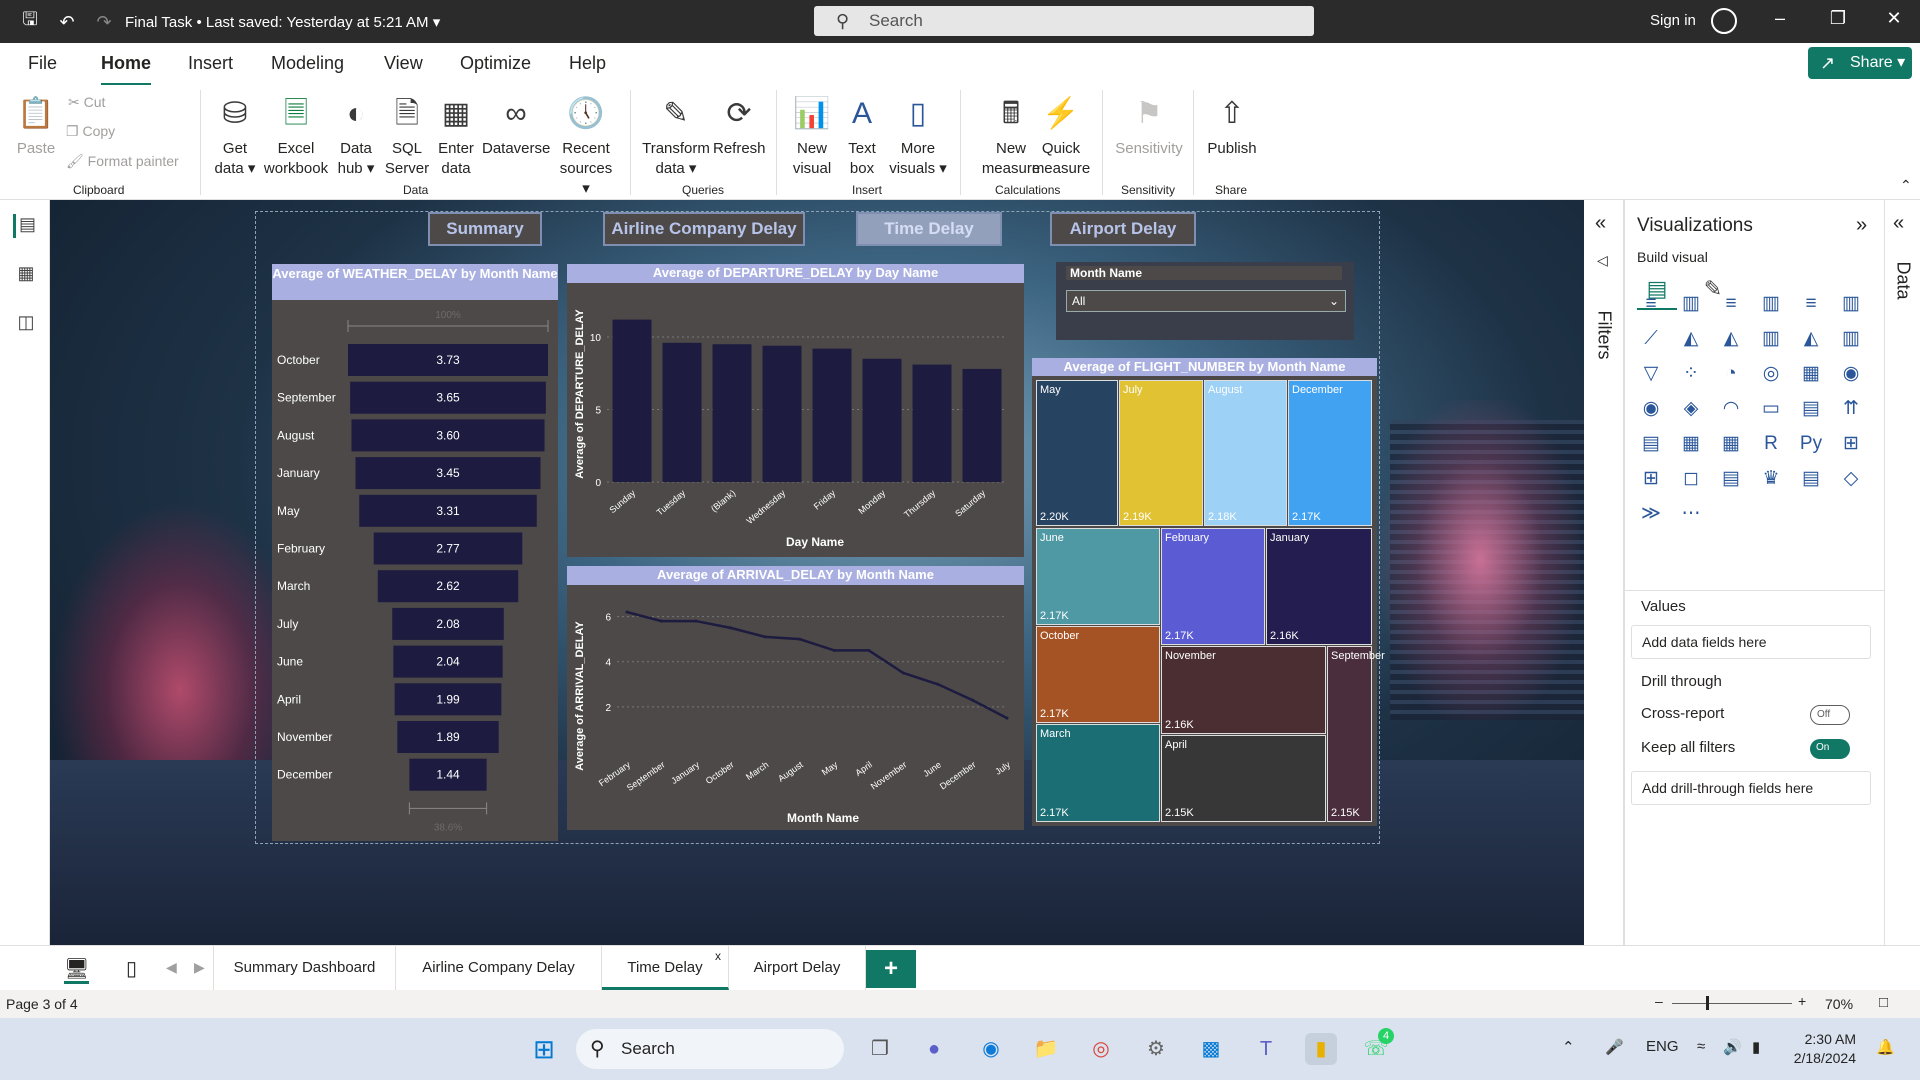 This screenshot has width=1920, height=1080. I want to click on clock: 2:30 AM 2/18/2024, so click(1823, 1049).